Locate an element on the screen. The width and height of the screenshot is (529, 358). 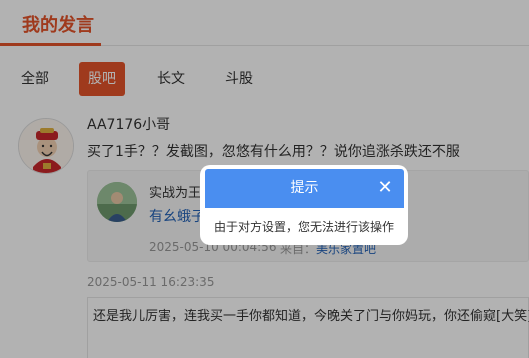
dialog-title: 提示 is located at coordinates (304, 188).